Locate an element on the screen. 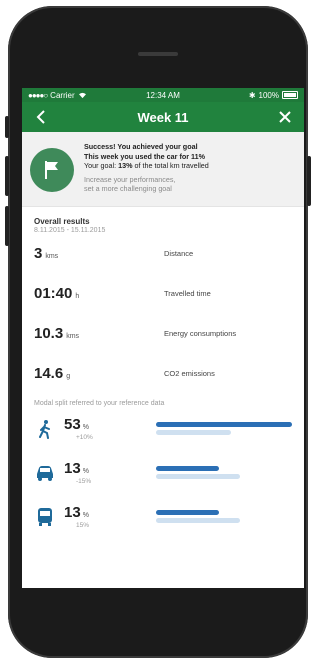 The width and height of the screenshot is (320, 664). chevron-left-icon is located at coordinates (40, 117).